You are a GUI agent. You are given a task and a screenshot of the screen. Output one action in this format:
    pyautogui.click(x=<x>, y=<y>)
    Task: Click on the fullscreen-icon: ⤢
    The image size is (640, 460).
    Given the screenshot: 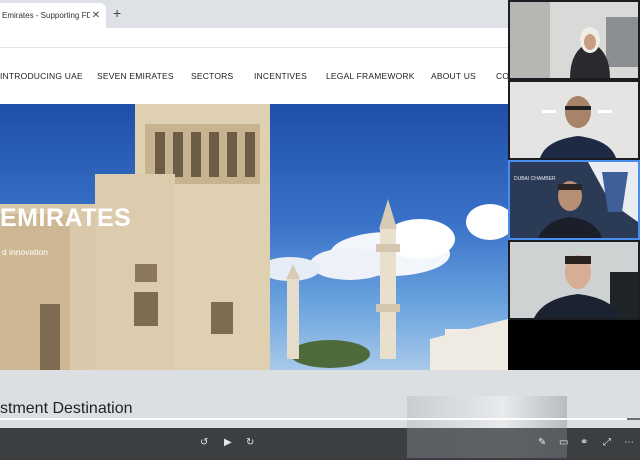 What is the action you would take?
    pyautogui.click(x=607, y=442)
    